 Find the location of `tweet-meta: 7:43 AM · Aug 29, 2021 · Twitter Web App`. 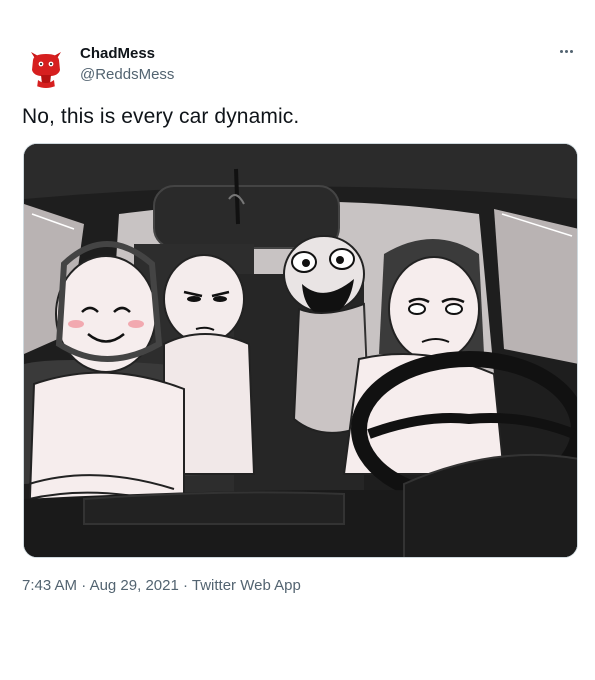

tweet-meta: 7:43 AM · Aug 29, 2021 · Twitter Web App is located at coordinates (161, 585).